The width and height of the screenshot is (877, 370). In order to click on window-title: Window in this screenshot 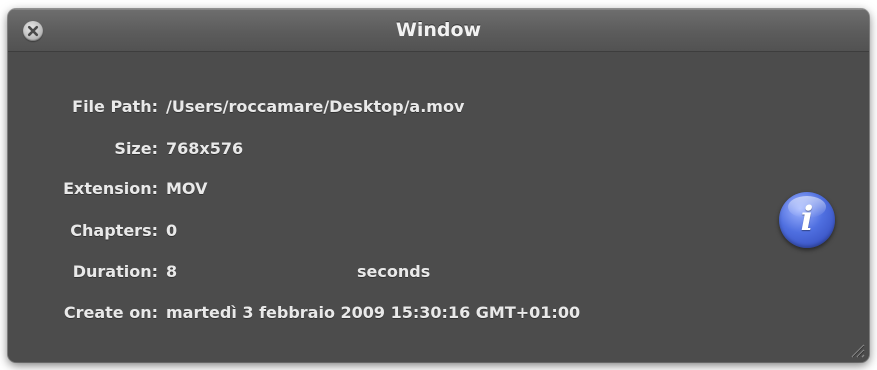, I will do `click(438, 30)`.